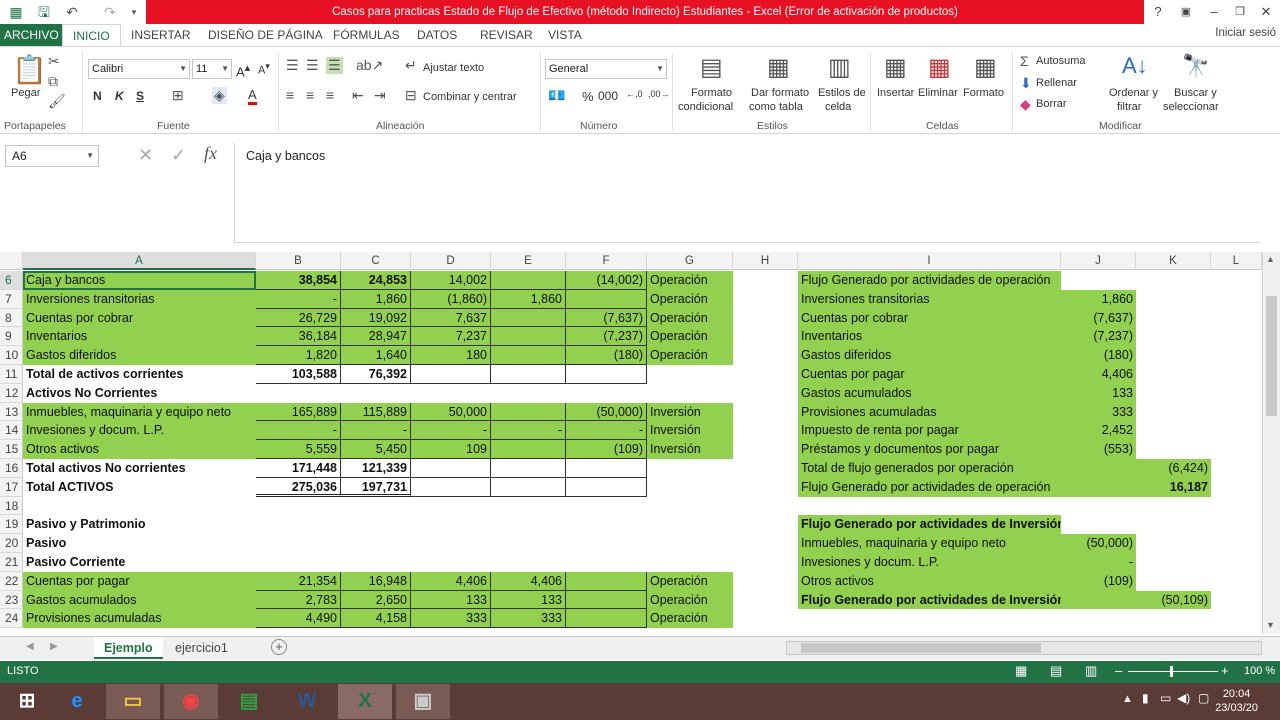 This screenshot has height=720, width=1280. What do you see at coordinates (376, 468) in the screenshot?
I see `cell-c16: 121,339` at bounding box center [376, 468].